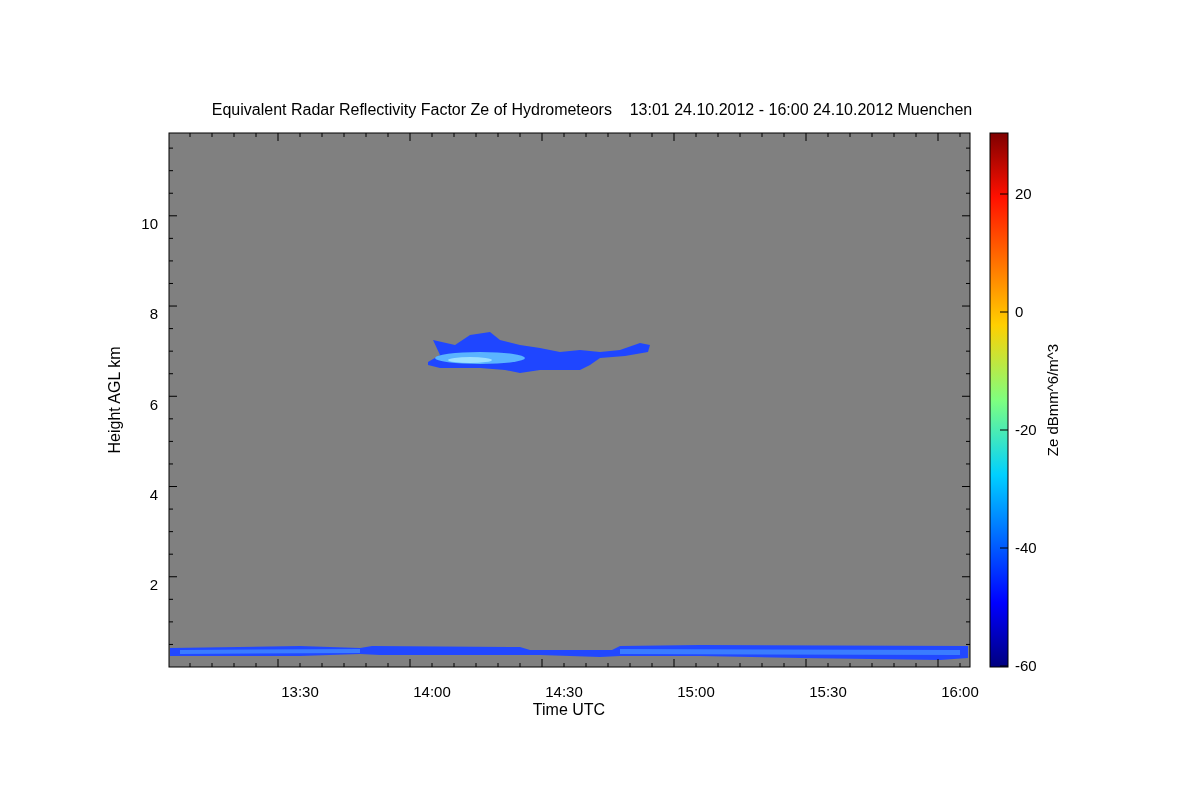 The width and height of the screenshot is (1200, 800). I want to click on colorbar-tick-label: 20, so click(1023, 193).